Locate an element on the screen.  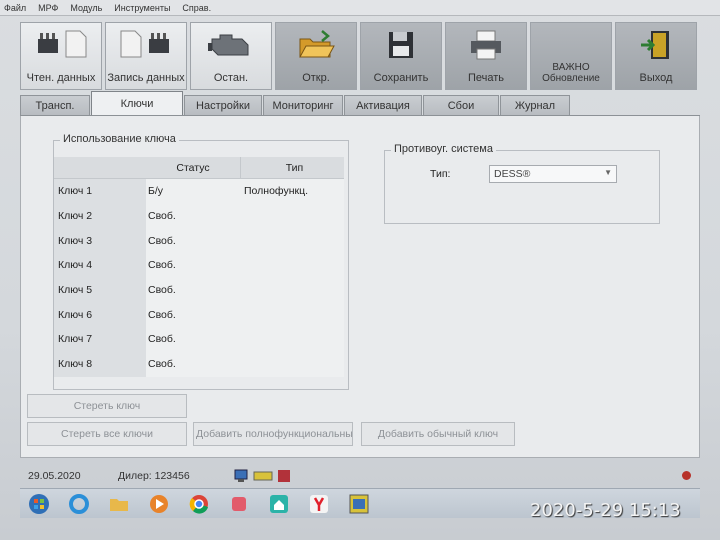
folder-icon is located at coordinates (119, 504).